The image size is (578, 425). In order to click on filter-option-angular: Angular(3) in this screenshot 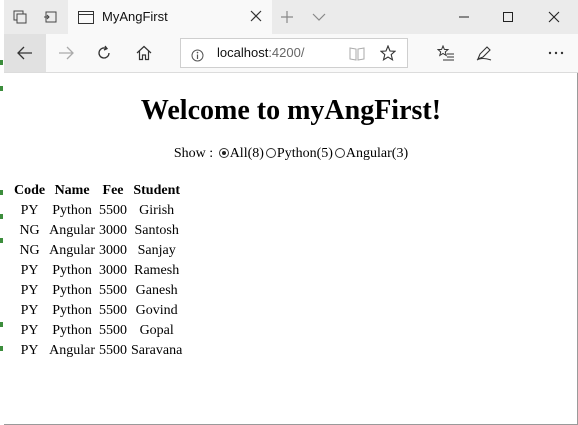, I will do `click(370, 153)`.